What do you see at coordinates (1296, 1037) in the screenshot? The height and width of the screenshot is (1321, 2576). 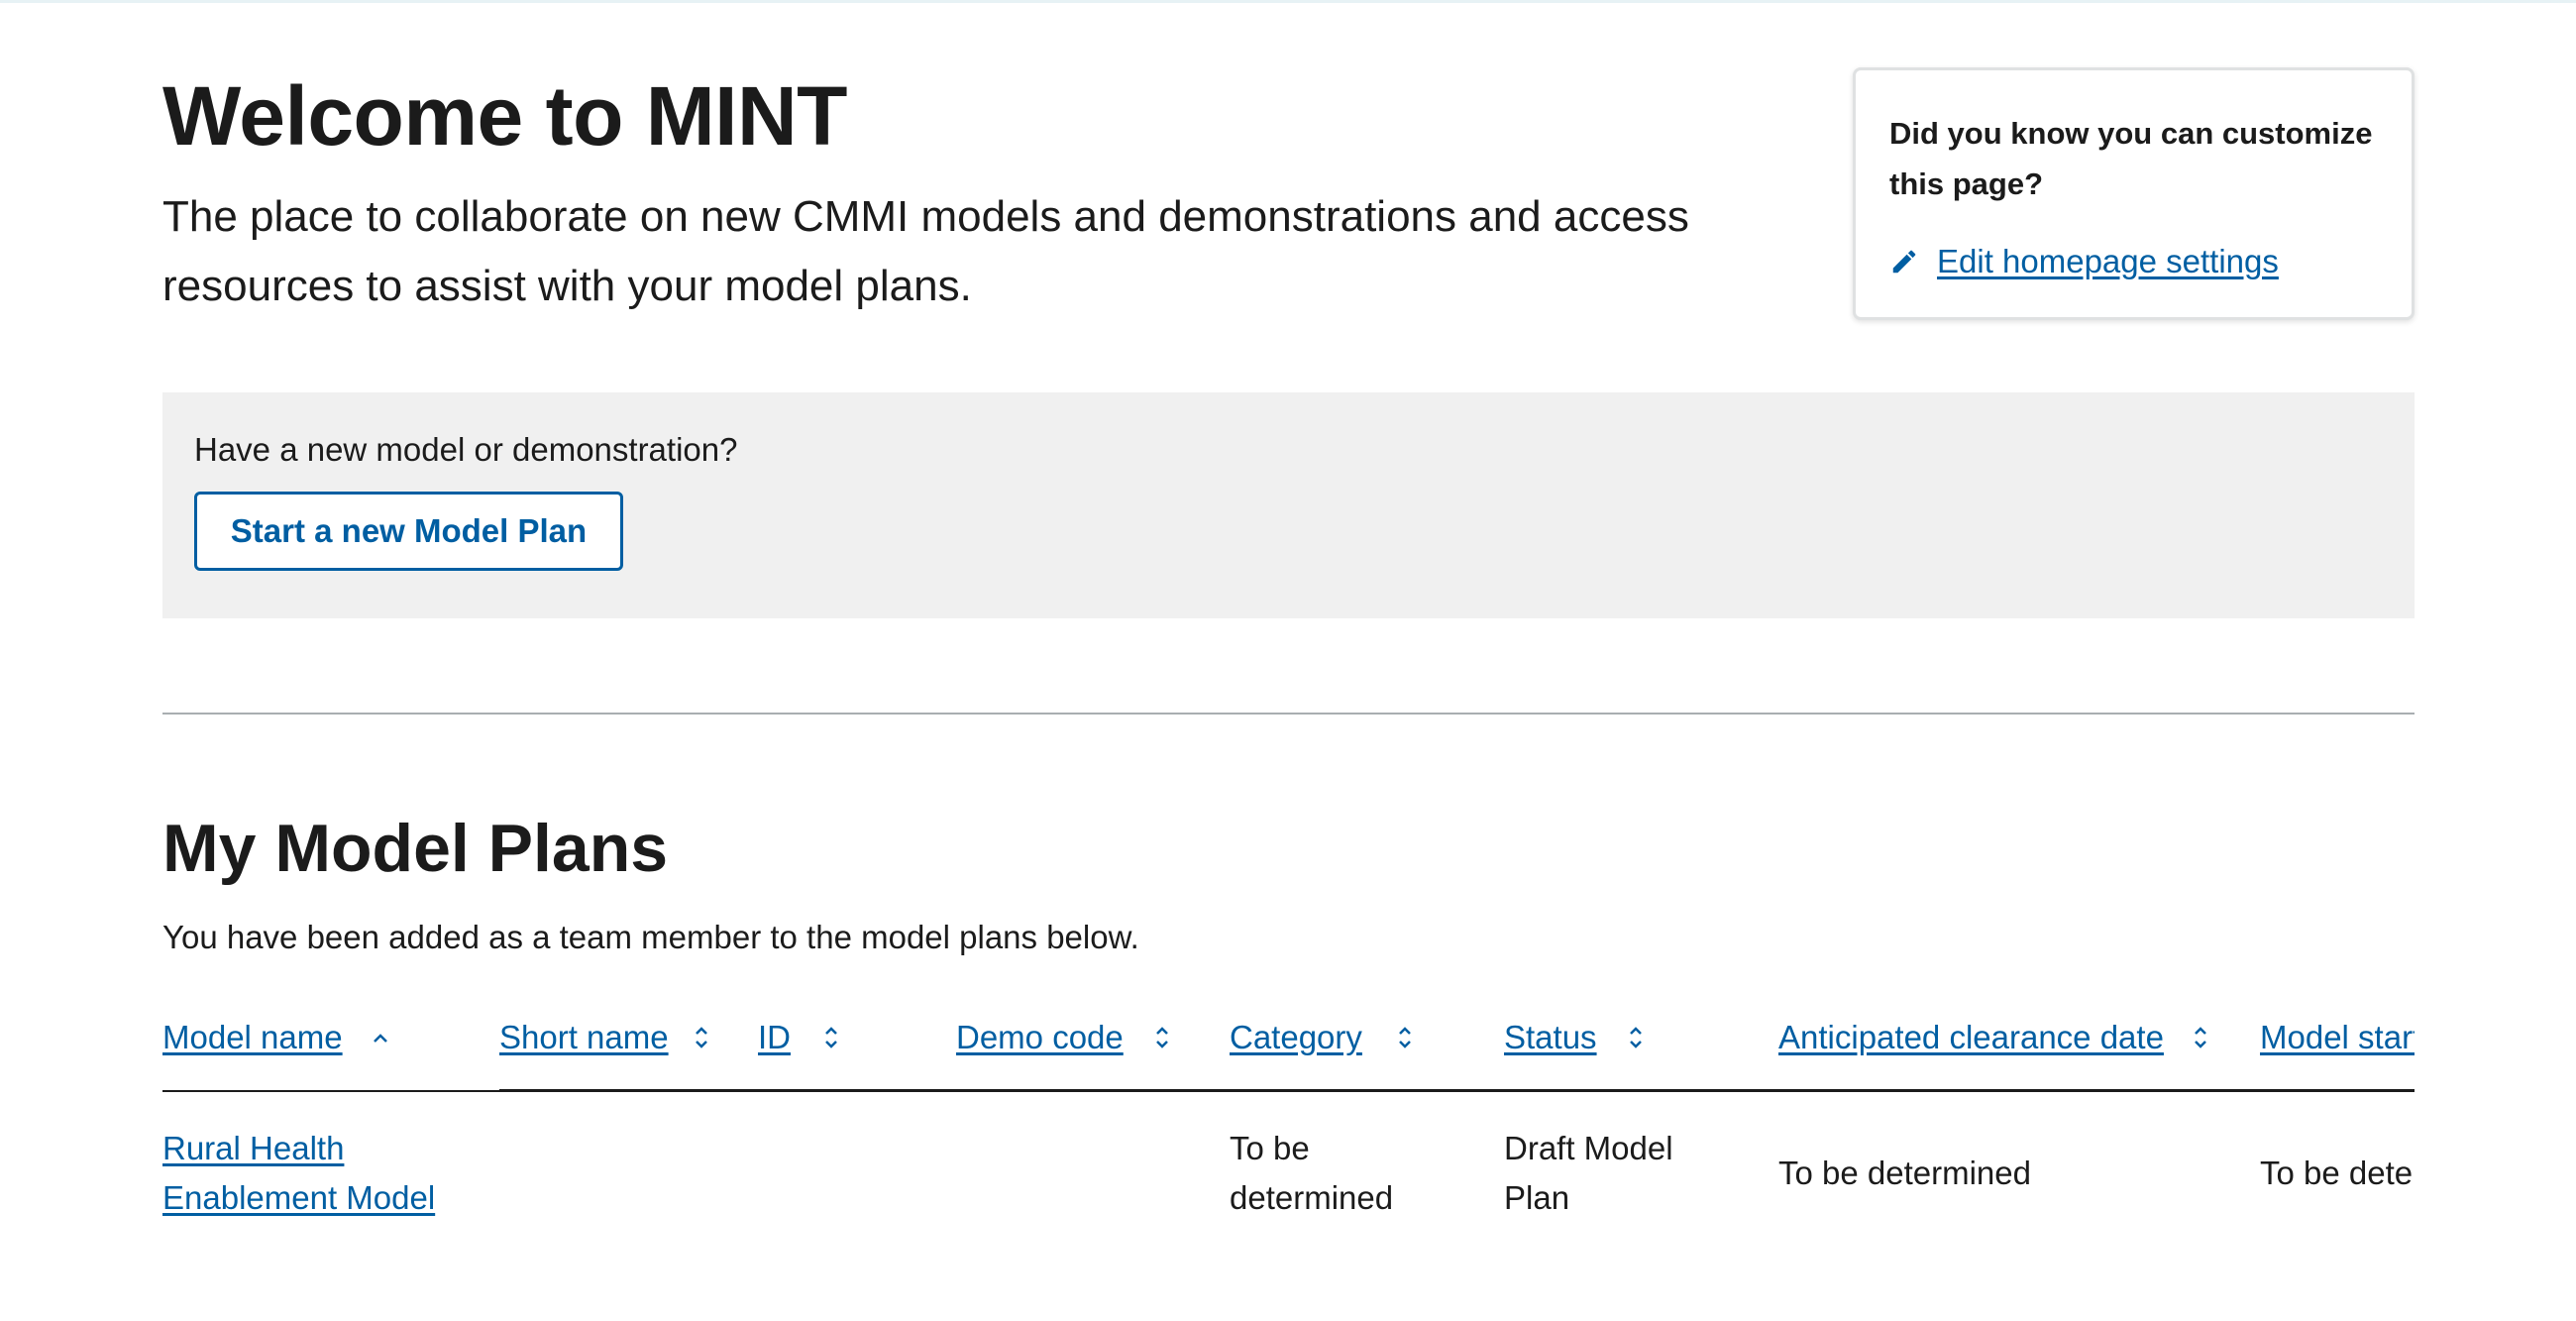 I see `column-header-label: Category` at bounding box center [1296, 1037].